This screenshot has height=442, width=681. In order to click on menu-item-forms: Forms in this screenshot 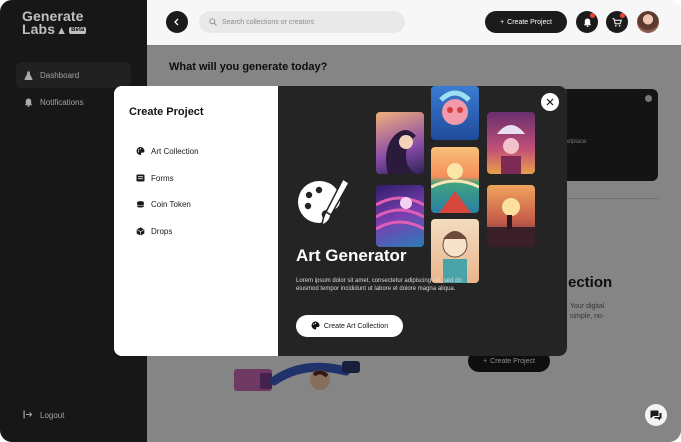, I will do `click(155, 178)`.